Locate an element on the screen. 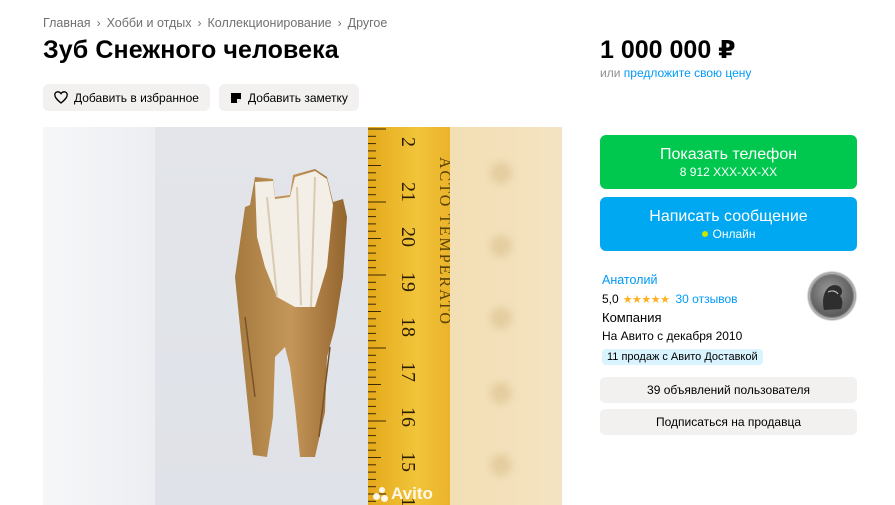  add-to-favorites-button: Добавить в избранное is located at coordinates (126, 97).